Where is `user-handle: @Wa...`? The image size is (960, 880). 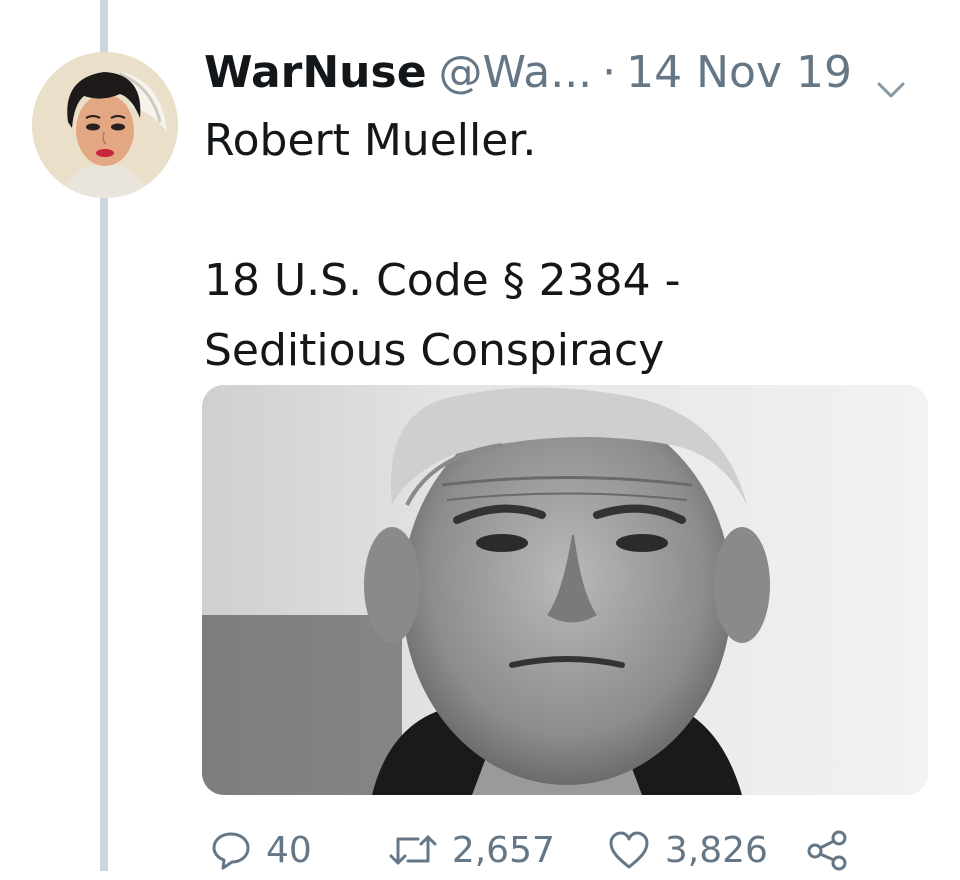 user-handle: @Wa... is located at coordinates (516, 72).